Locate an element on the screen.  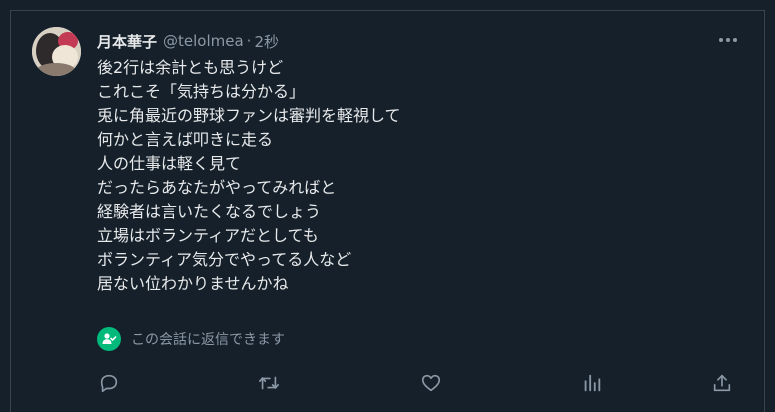
user-handle: @telolmea is located at coordinates (203, 41).